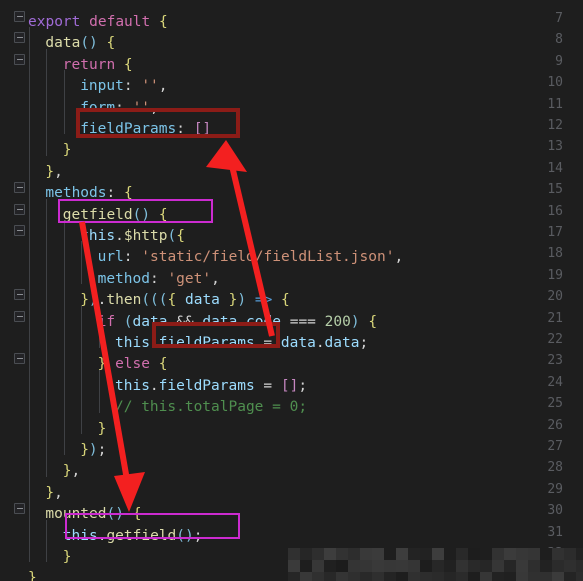 The width and height of the screenshot is (583, 581). What do you see at coordinates (185, 300) in the screenshot?
I see `code-line: }).then((({ data }) => {` at bounding box center [185, 300].